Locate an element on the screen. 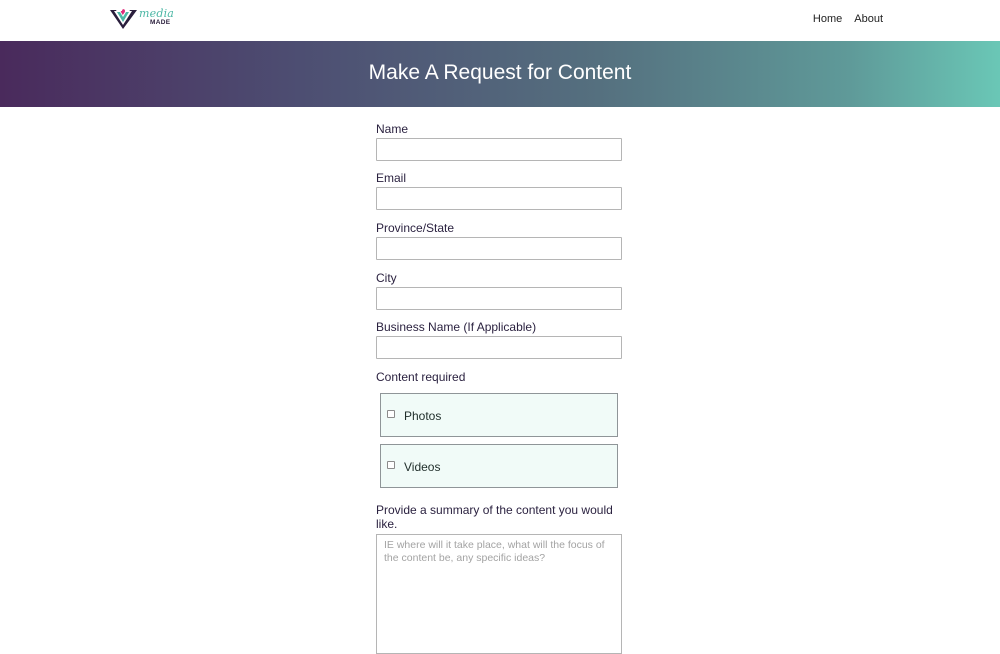  business-name-label: Business Name (If Applicable) is located at coordinates (456, 327).